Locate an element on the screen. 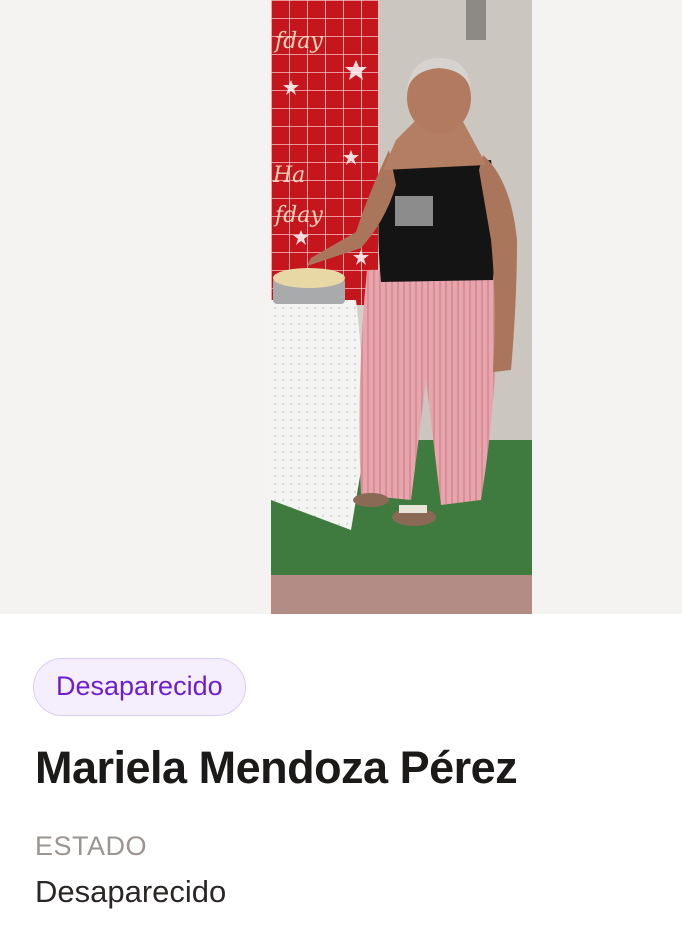  svg-text: Ha is located at coordinates (288, 175).